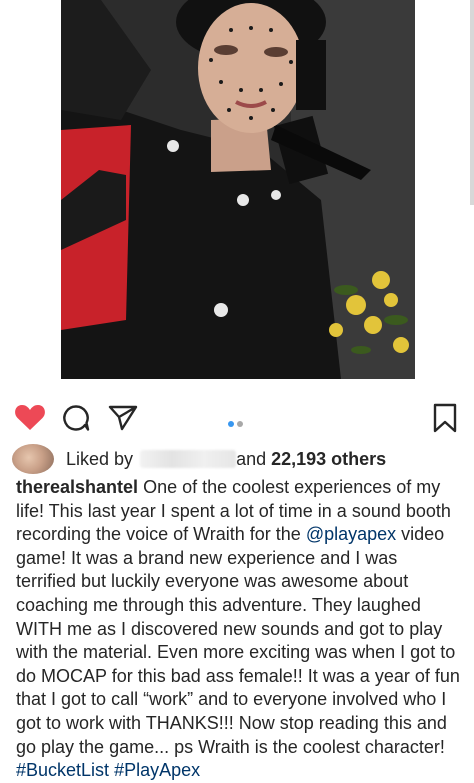  I want to click on carousel-indicator, so click(237, 423).